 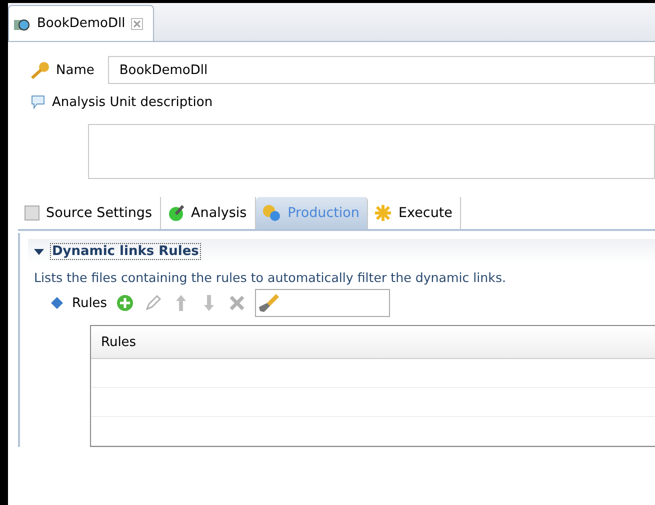 What do you see at coordinates (32, 213) in the screenshot?
I see `page-icon` at bounding box center [32, 213].